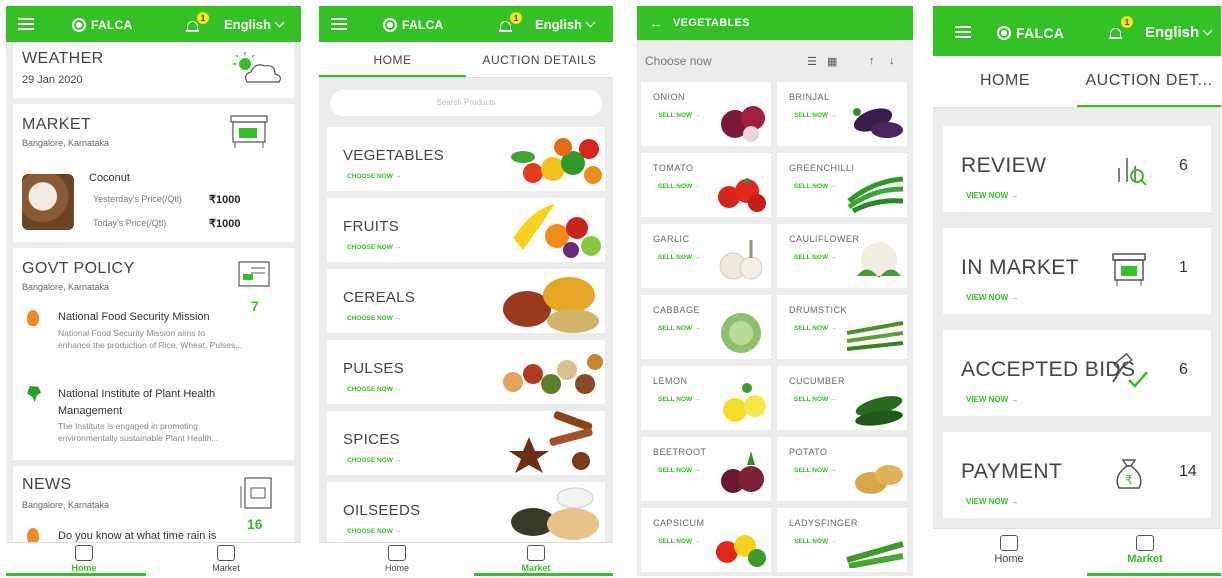 This screenshot has width=1222, height=578. What do you see at coordinates (706, 256) in the screenshot?
I see `vegetable-tile: GARLIC SELL NOW →` at bounding box center [706, 256].